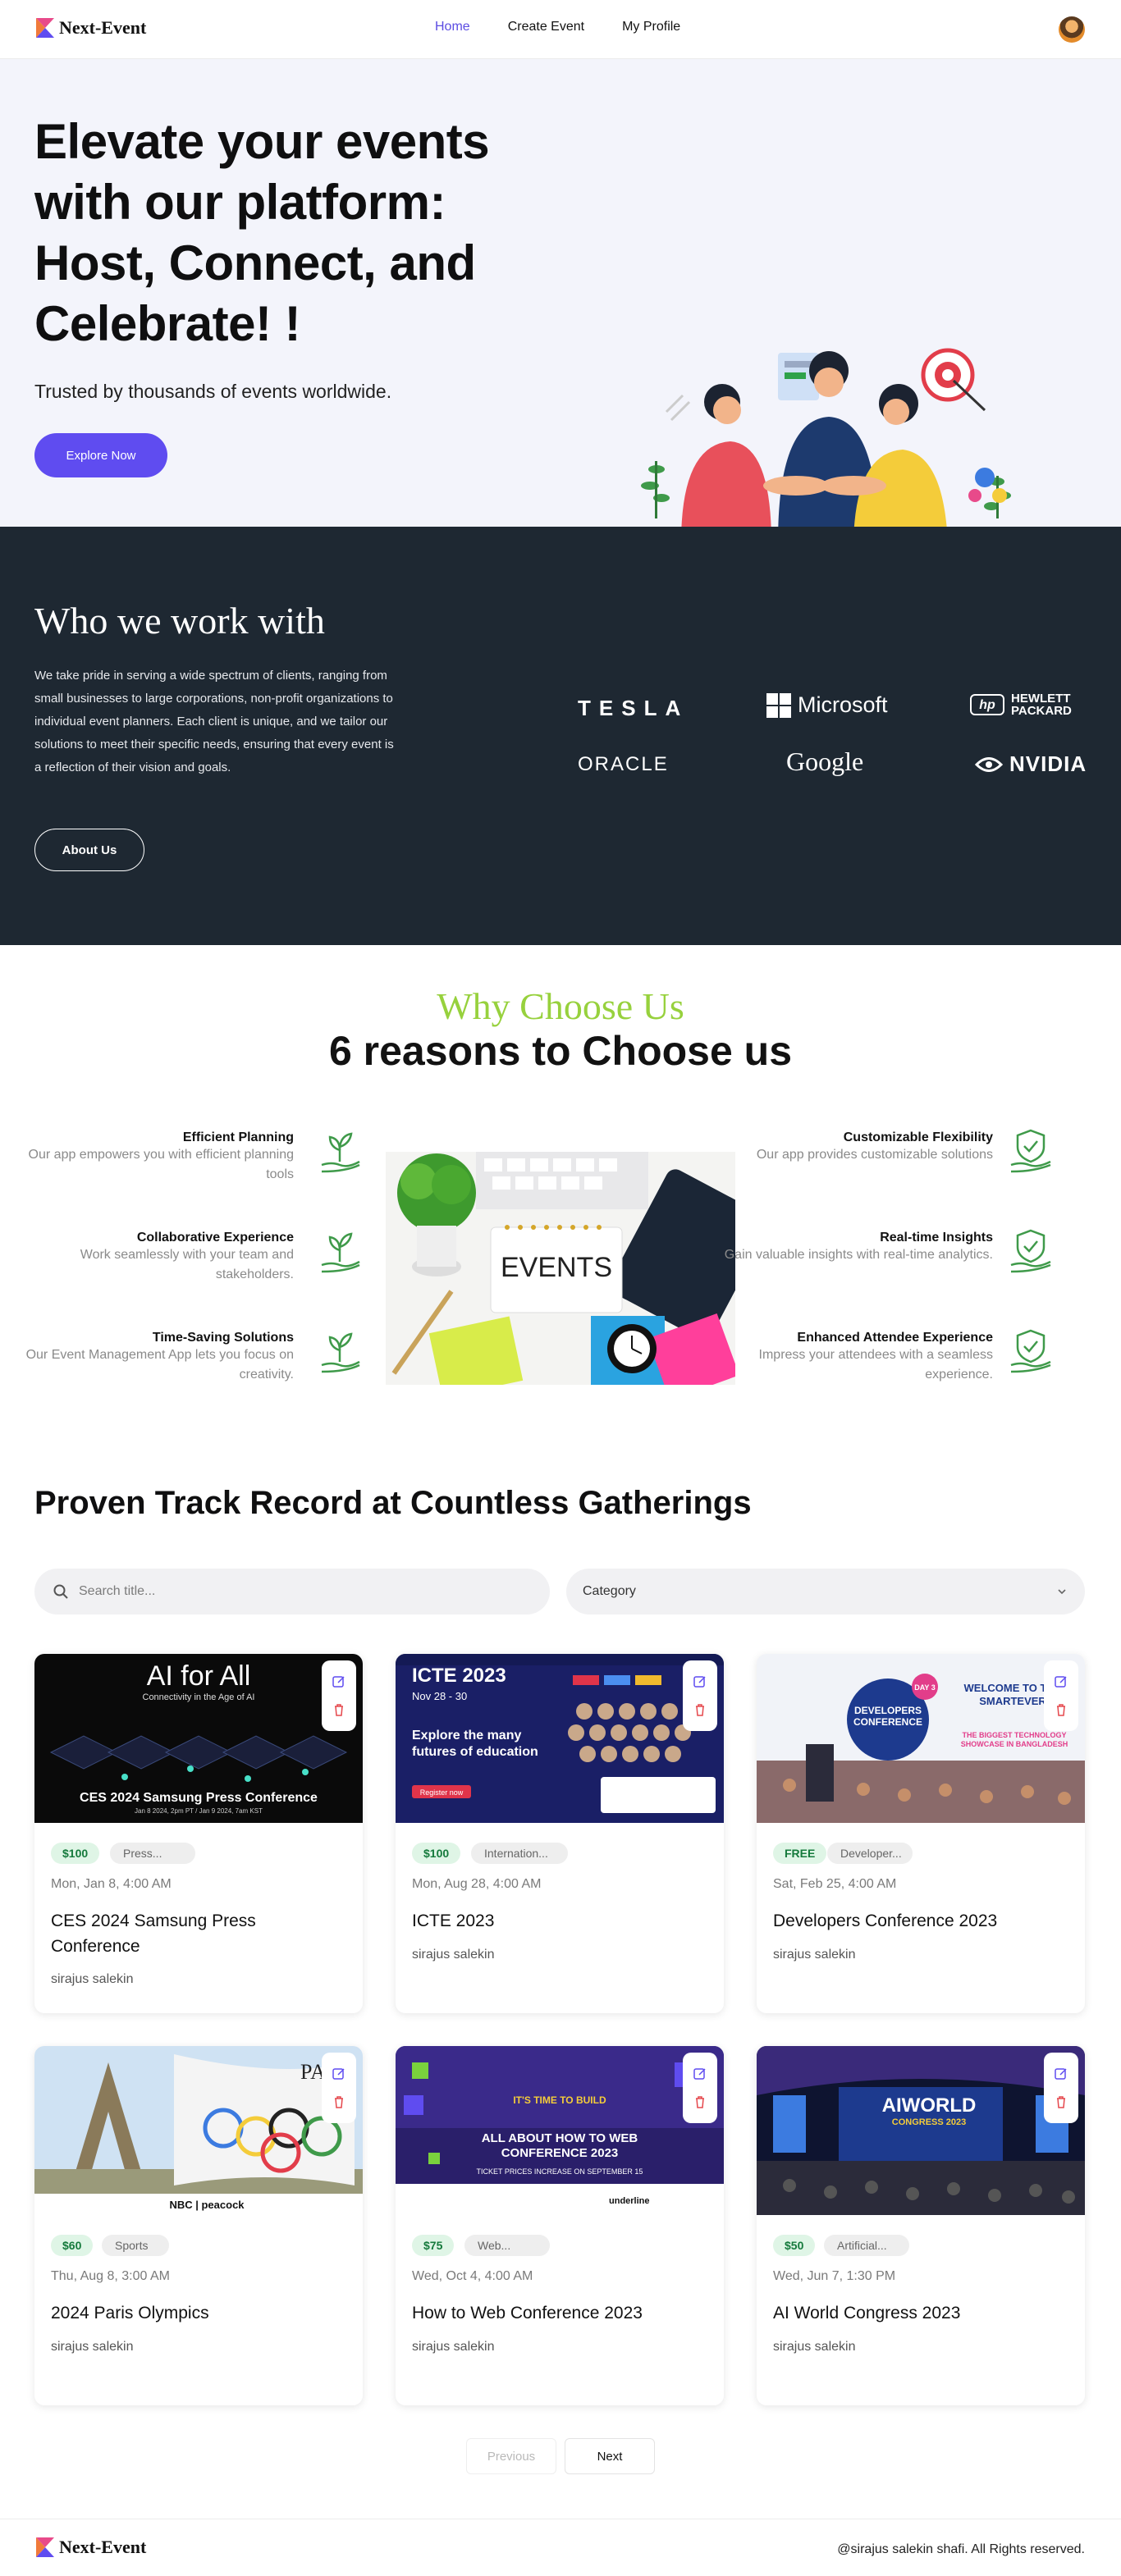 This screenshot has width=1121, height=2576. What do you see at coordinates (800, 1853) in the screenshot?
I see `price-badge: FREE` at bounding box center [800, 1853].